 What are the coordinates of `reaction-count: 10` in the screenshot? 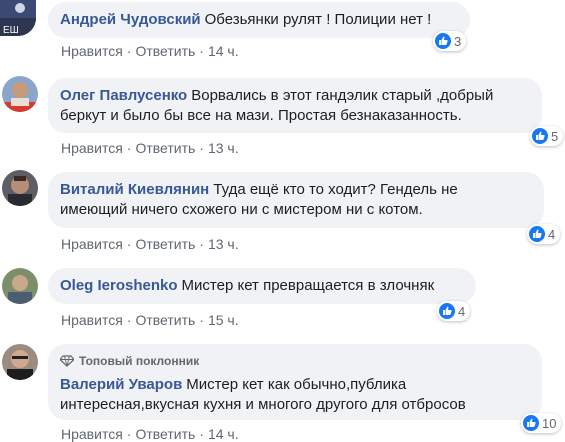 It's located at (541, 423).